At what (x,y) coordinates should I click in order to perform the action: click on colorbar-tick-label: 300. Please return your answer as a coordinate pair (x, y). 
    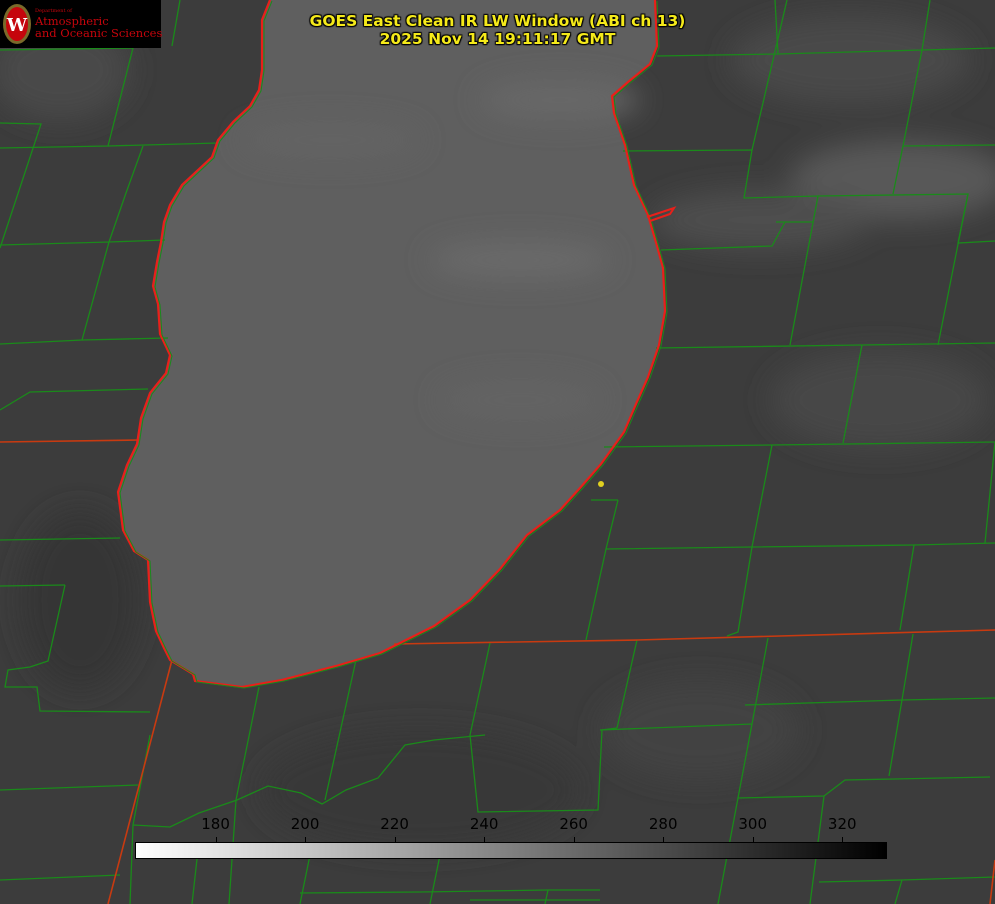
    Looking at the image, I should click on (753, 824).